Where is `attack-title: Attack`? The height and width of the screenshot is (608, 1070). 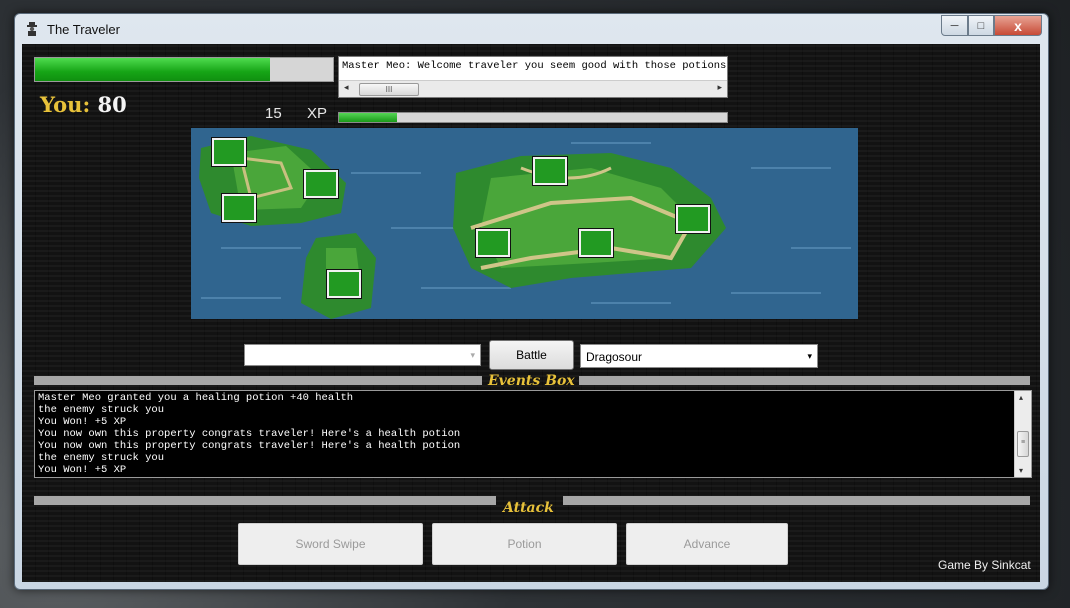 attack-title: Attack is located at coordinates (528, 508).